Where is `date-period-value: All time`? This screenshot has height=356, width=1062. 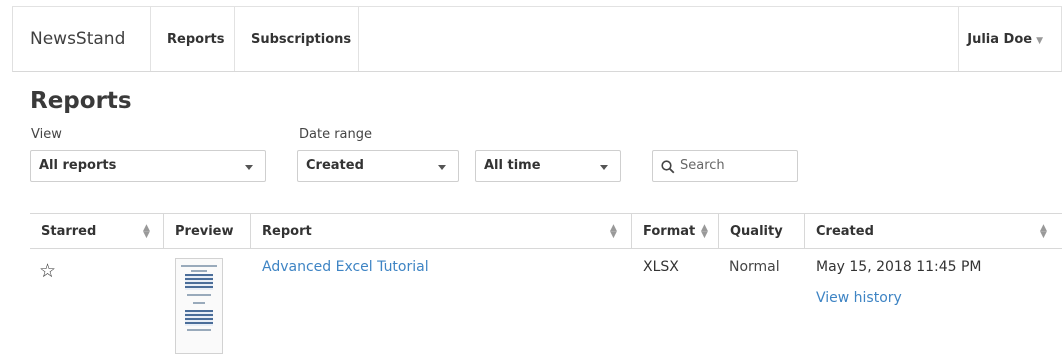 date-period-value: All time is located at coordinates (512, 165).